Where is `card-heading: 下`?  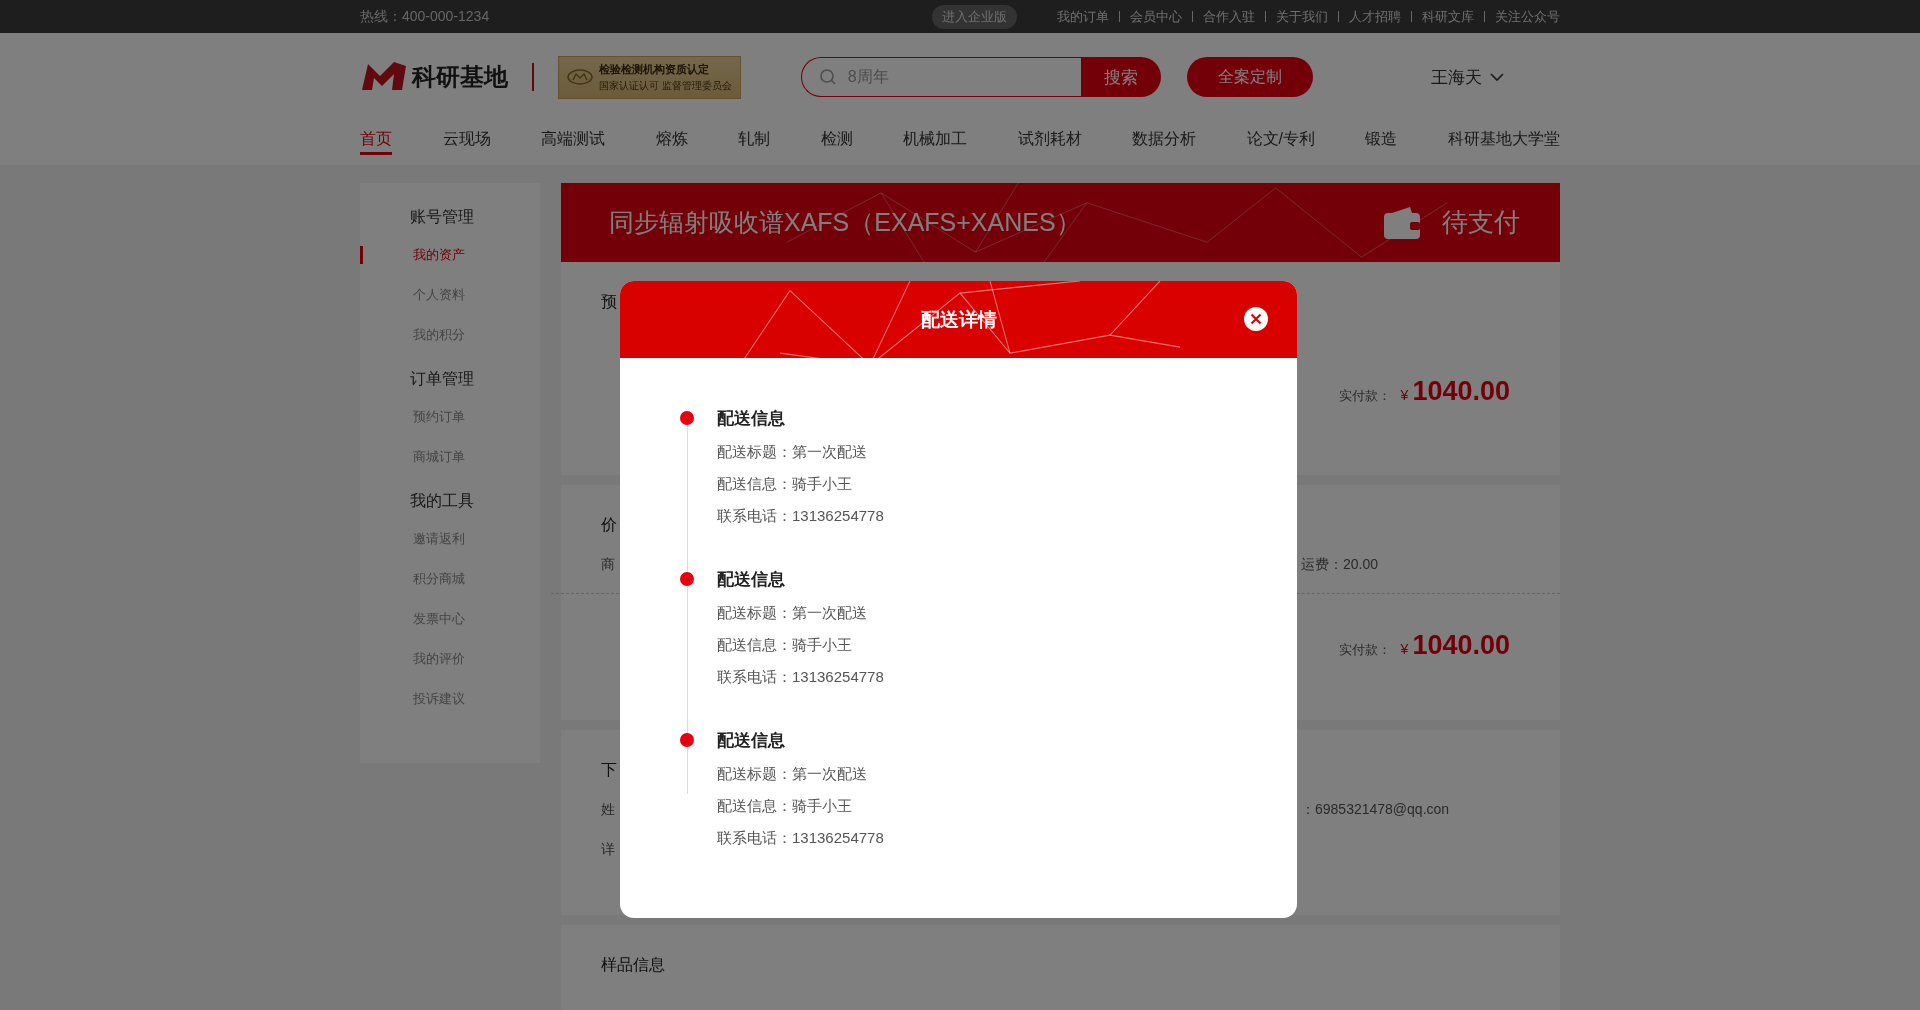
card-heading: 下 is located at coordinates (609, 770).